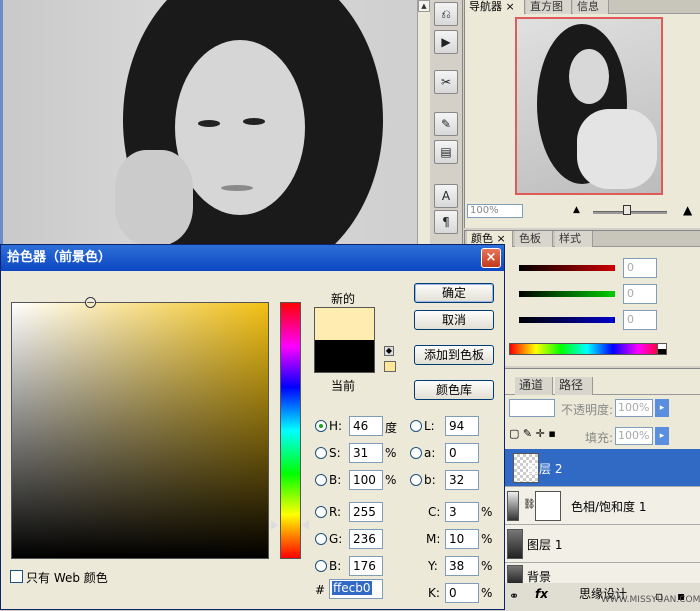 This screenshot has width=700, height=611. Describe the element at coordinates (574, 239) in the screenshot. I see `tab-styles: 样式` at that location.